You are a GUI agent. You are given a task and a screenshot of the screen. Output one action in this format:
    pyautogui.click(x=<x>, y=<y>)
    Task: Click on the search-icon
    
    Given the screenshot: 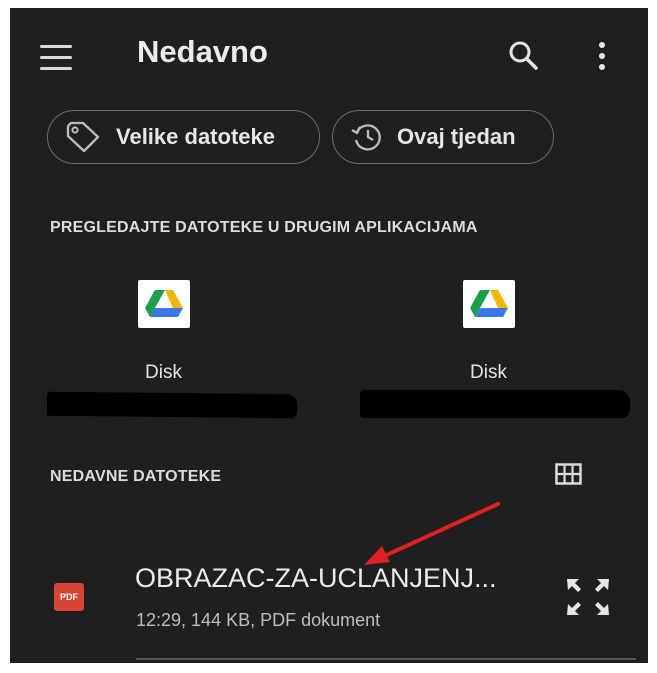 What is the action you would take?
    pyautogui.click(x=524, y=56)
    